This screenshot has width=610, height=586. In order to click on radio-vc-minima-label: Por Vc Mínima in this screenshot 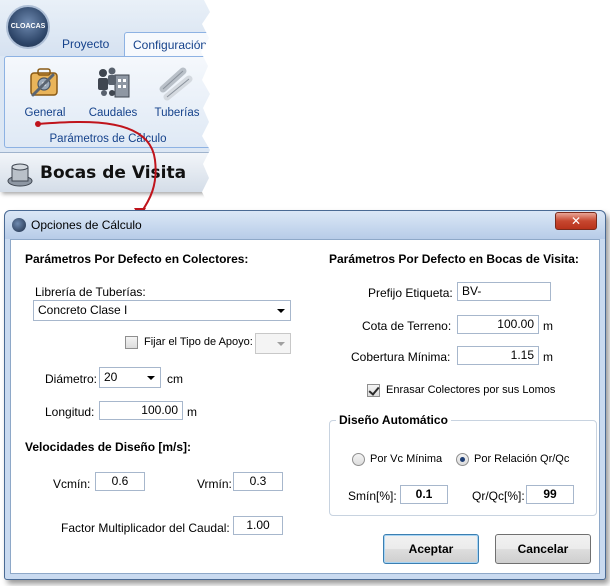, I will do `click(406, 459)`.